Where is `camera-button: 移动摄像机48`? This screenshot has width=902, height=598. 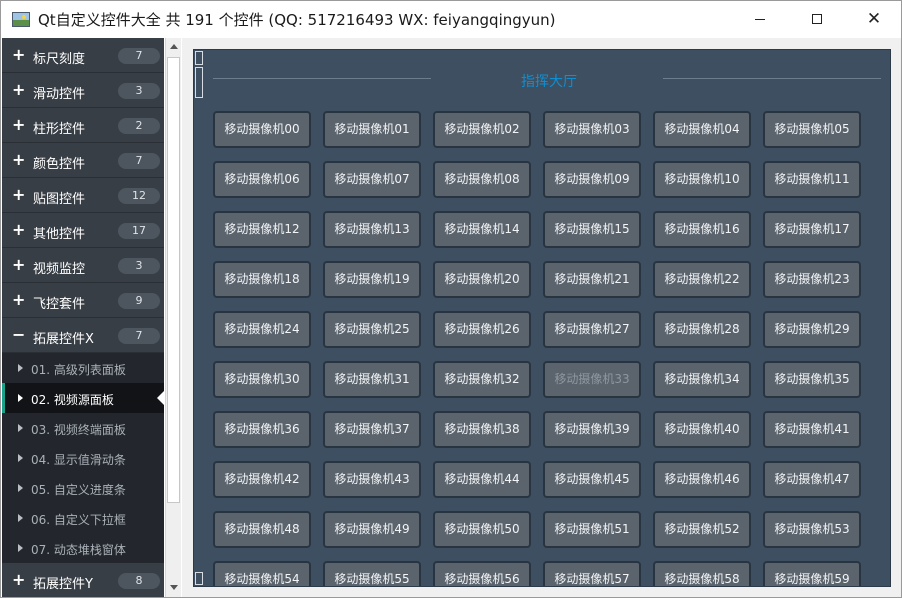
camera-button: 移动摄像机48 is located at coordinates (262, 529).